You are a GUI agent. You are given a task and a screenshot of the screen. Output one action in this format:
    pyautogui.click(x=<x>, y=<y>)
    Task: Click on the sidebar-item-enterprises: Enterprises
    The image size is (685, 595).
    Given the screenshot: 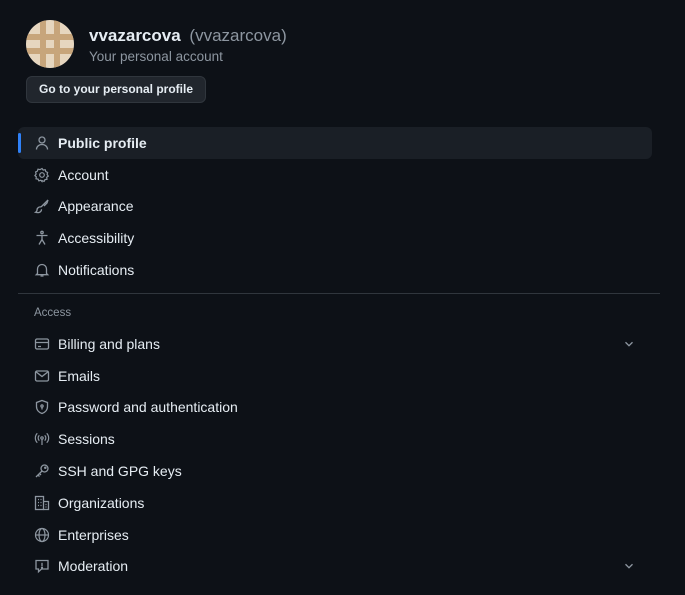 What is the action you would take?
    pyautogui.click(x=339, y=535)
    